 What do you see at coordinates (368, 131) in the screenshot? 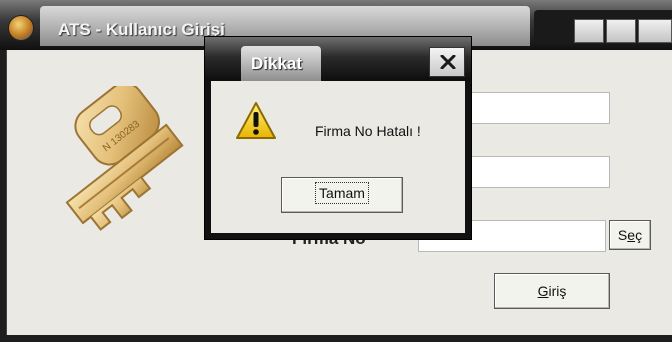
I see `dialog-message: Firma No Hatalı !` at bounding box center [368, 131].